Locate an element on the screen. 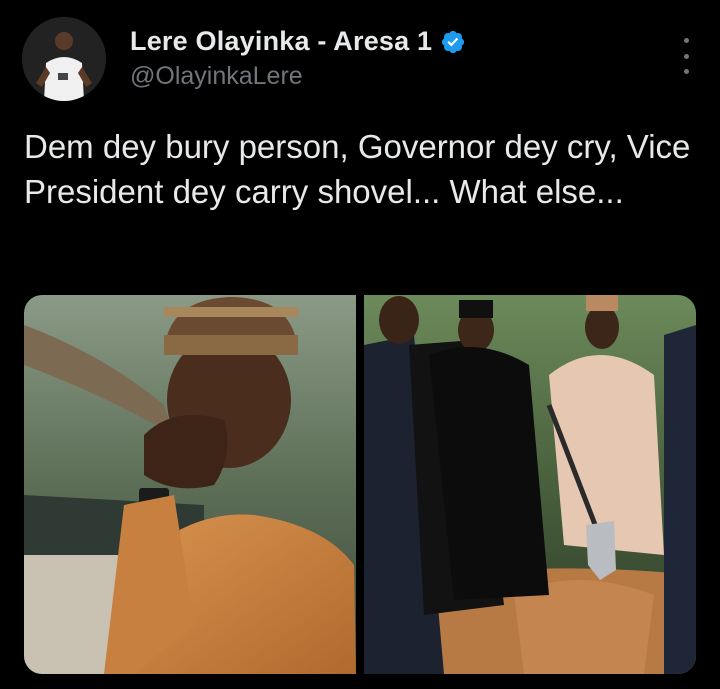 The height and width of the screenshot is (689, 720). author-name-row: Lere Olayinka - Aresa 1 is located at coordinates (298, 41).